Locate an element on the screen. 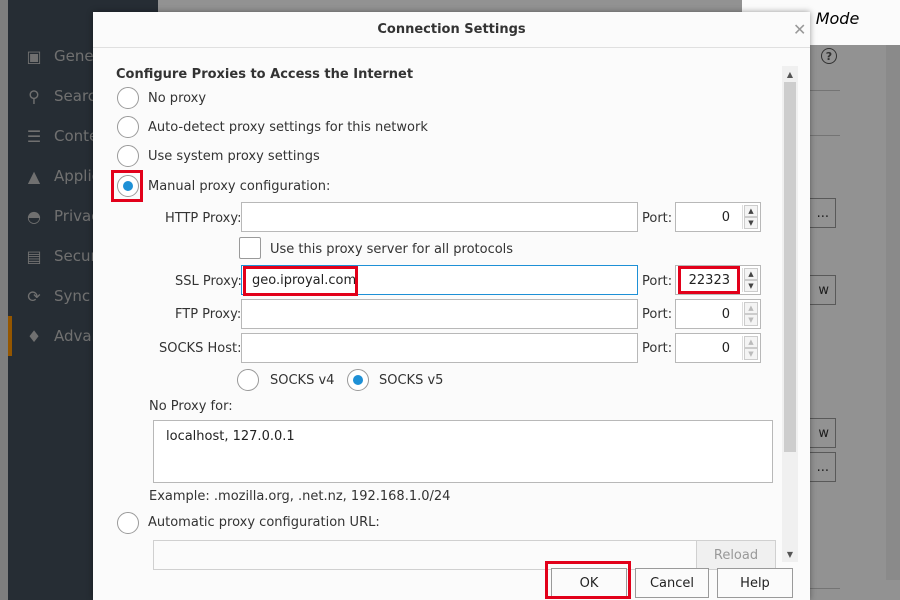 Image resolution: width=900 pixels, height=600 pixels. dialog-title: Connection Settings is located at coordinates (451, 30).